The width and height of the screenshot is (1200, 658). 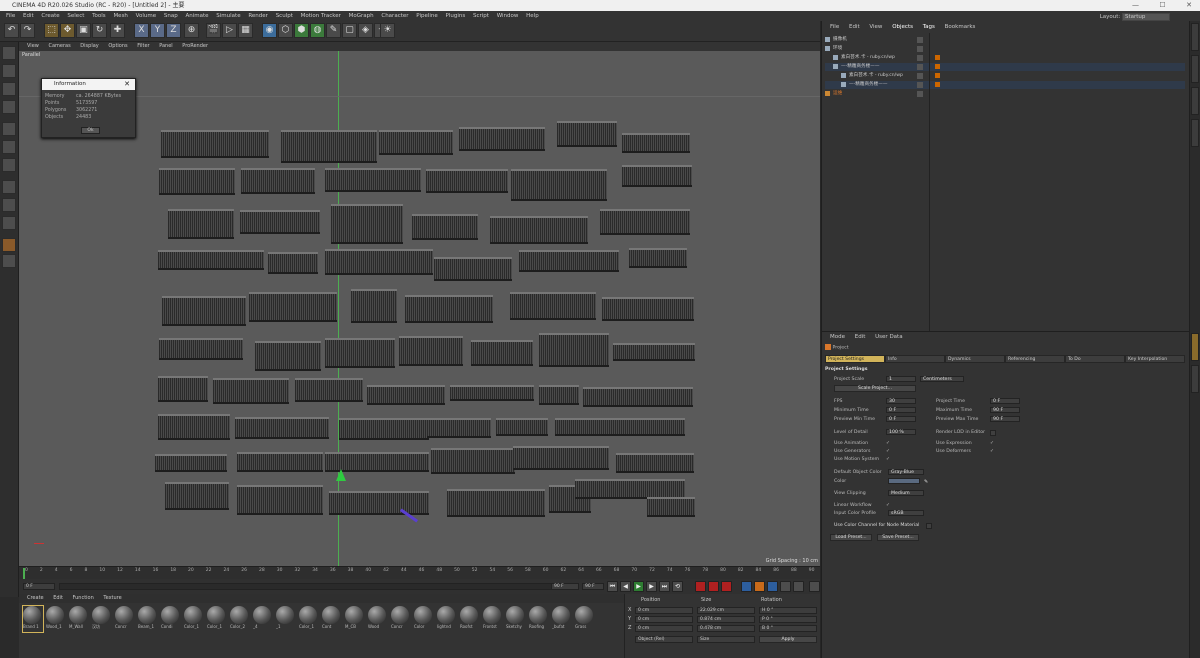 I want to click on material-swatch: M_Wall, so click(x=79, y=619).